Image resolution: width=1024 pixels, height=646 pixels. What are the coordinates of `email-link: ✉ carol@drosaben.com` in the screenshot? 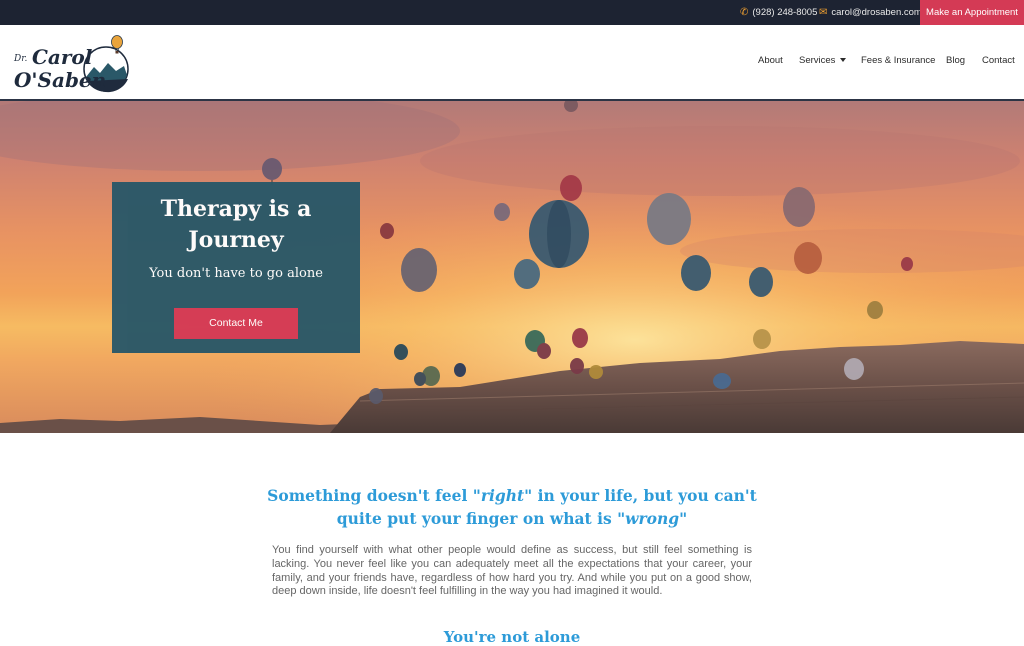 It's located at (870, 12).